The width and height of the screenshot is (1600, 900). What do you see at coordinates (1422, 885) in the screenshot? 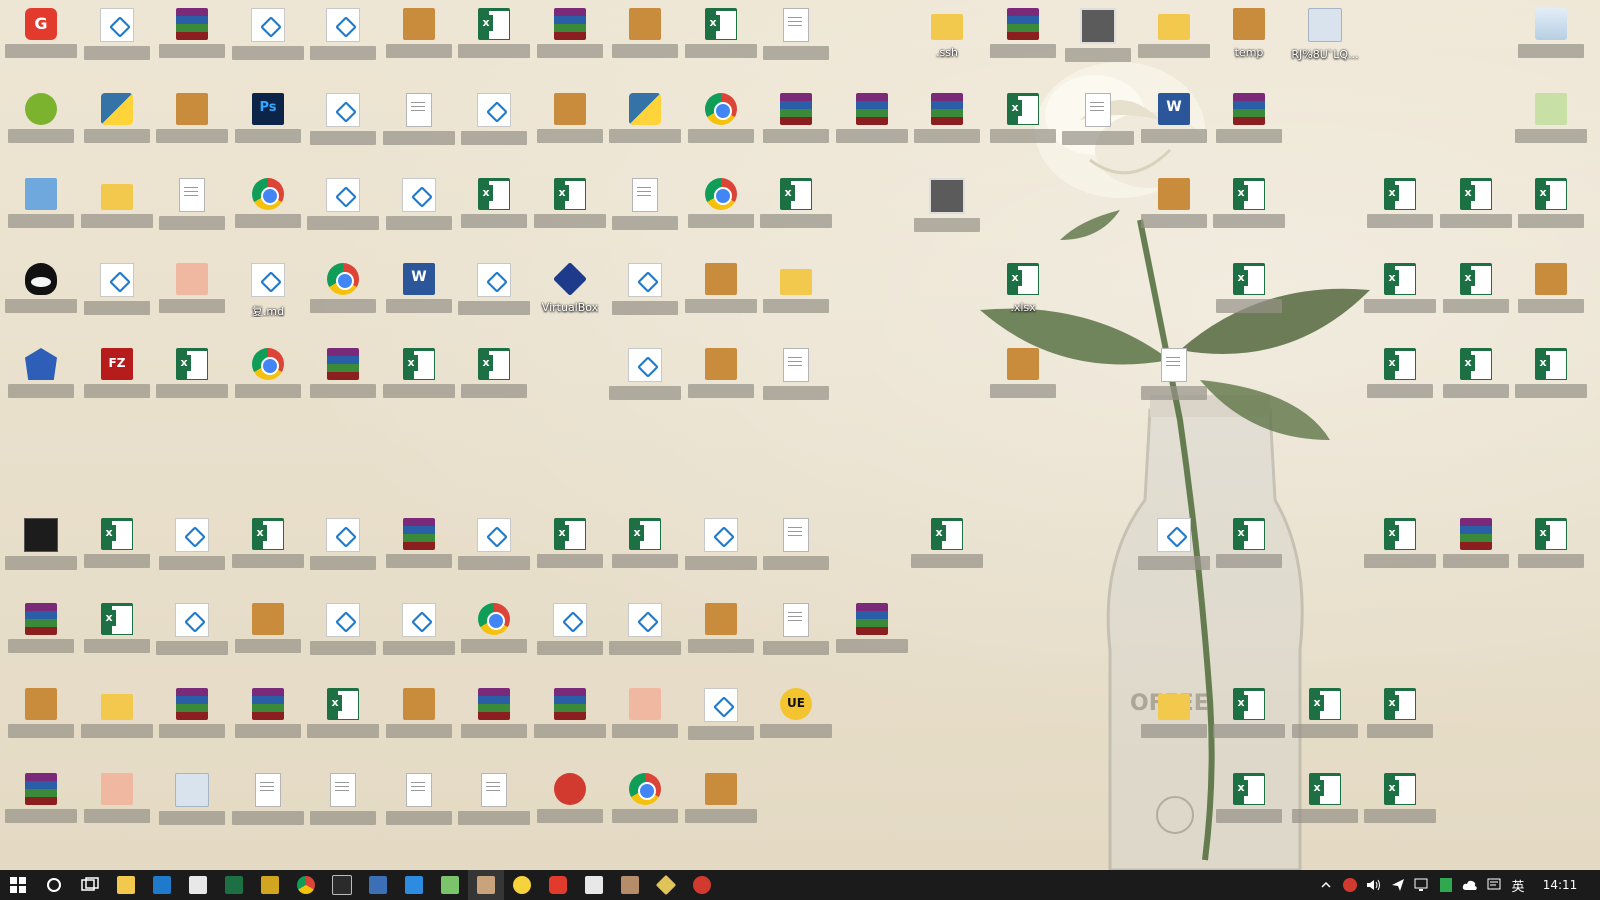
I see `network-button` at bounding box center [1422, 885].